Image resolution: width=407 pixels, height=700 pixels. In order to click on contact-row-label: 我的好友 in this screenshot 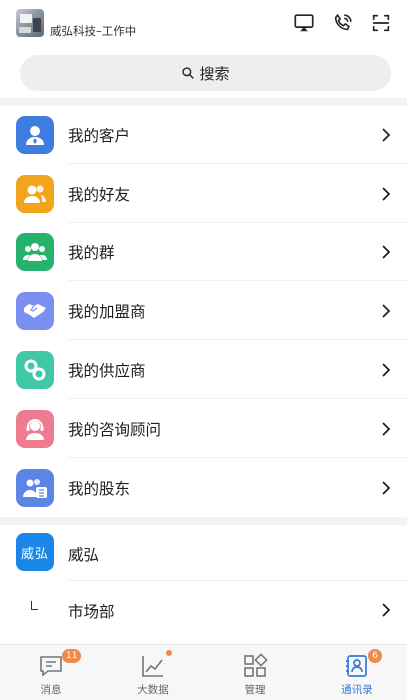, I will do `click(99, 195)`.